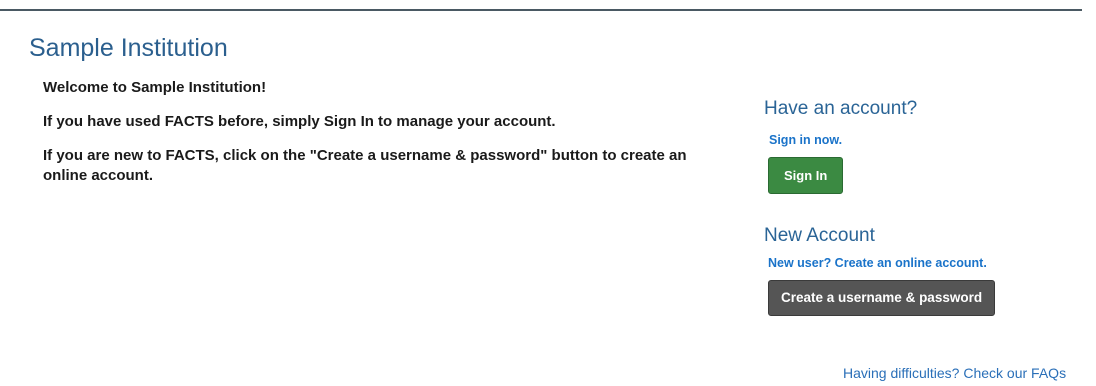 Image resolution: width=1096 pixels, height=386 pixels. Describe the element at coordinates (921, 263) in the screenshot. I see `create-account-link: New user? Create an online account.` at that location.